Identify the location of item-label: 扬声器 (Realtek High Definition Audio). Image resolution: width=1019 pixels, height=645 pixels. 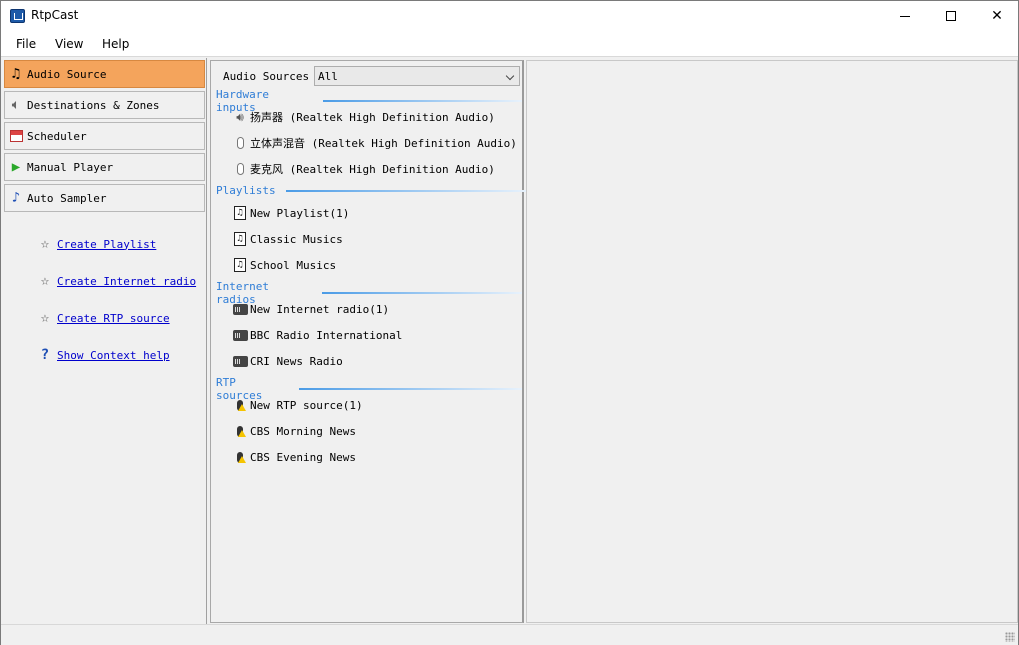
(372, 117).